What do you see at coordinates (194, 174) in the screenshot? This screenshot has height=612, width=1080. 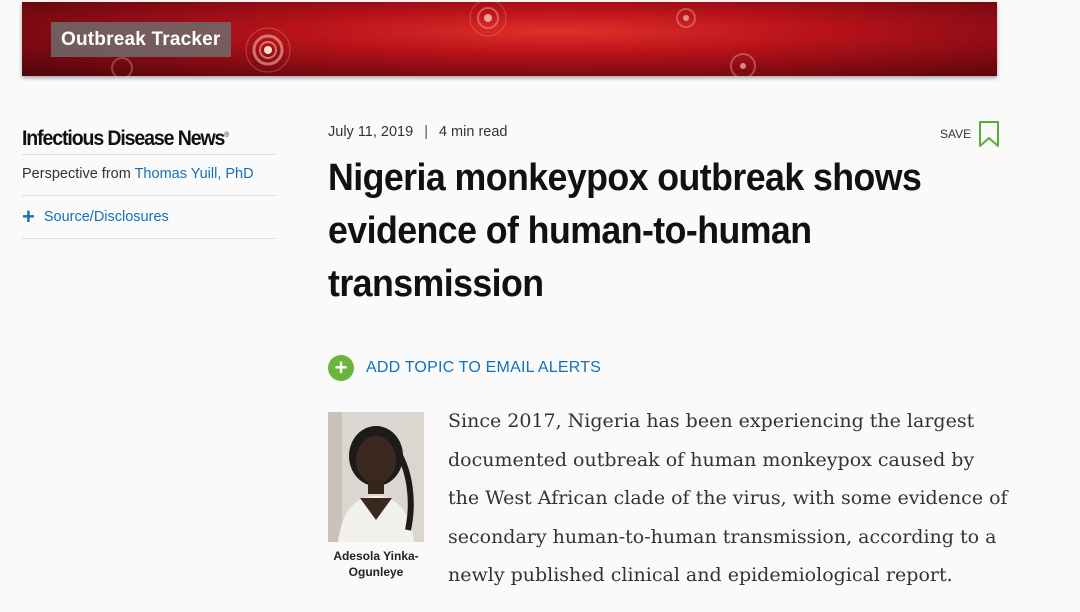 I see `perspective-author-link: Thomas Yuill, PhD` at bounding box center [194, 174].